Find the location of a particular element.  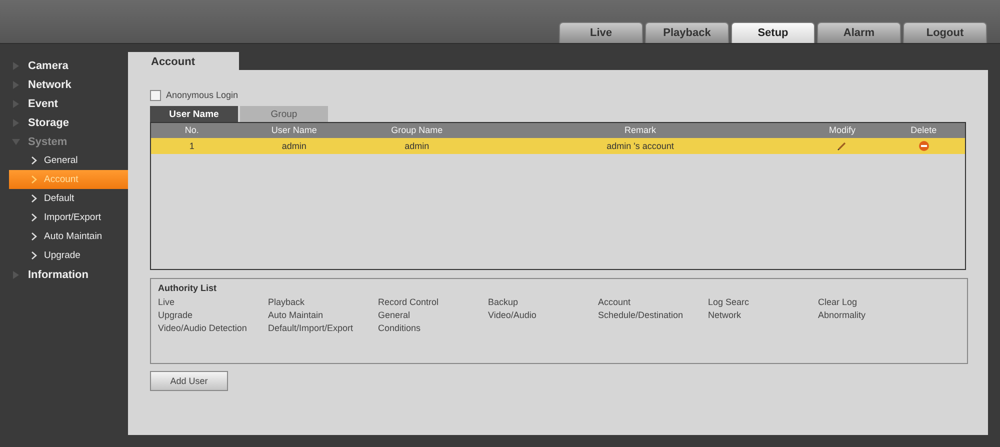

authority-item: Network is located at coordinates (725, 315).